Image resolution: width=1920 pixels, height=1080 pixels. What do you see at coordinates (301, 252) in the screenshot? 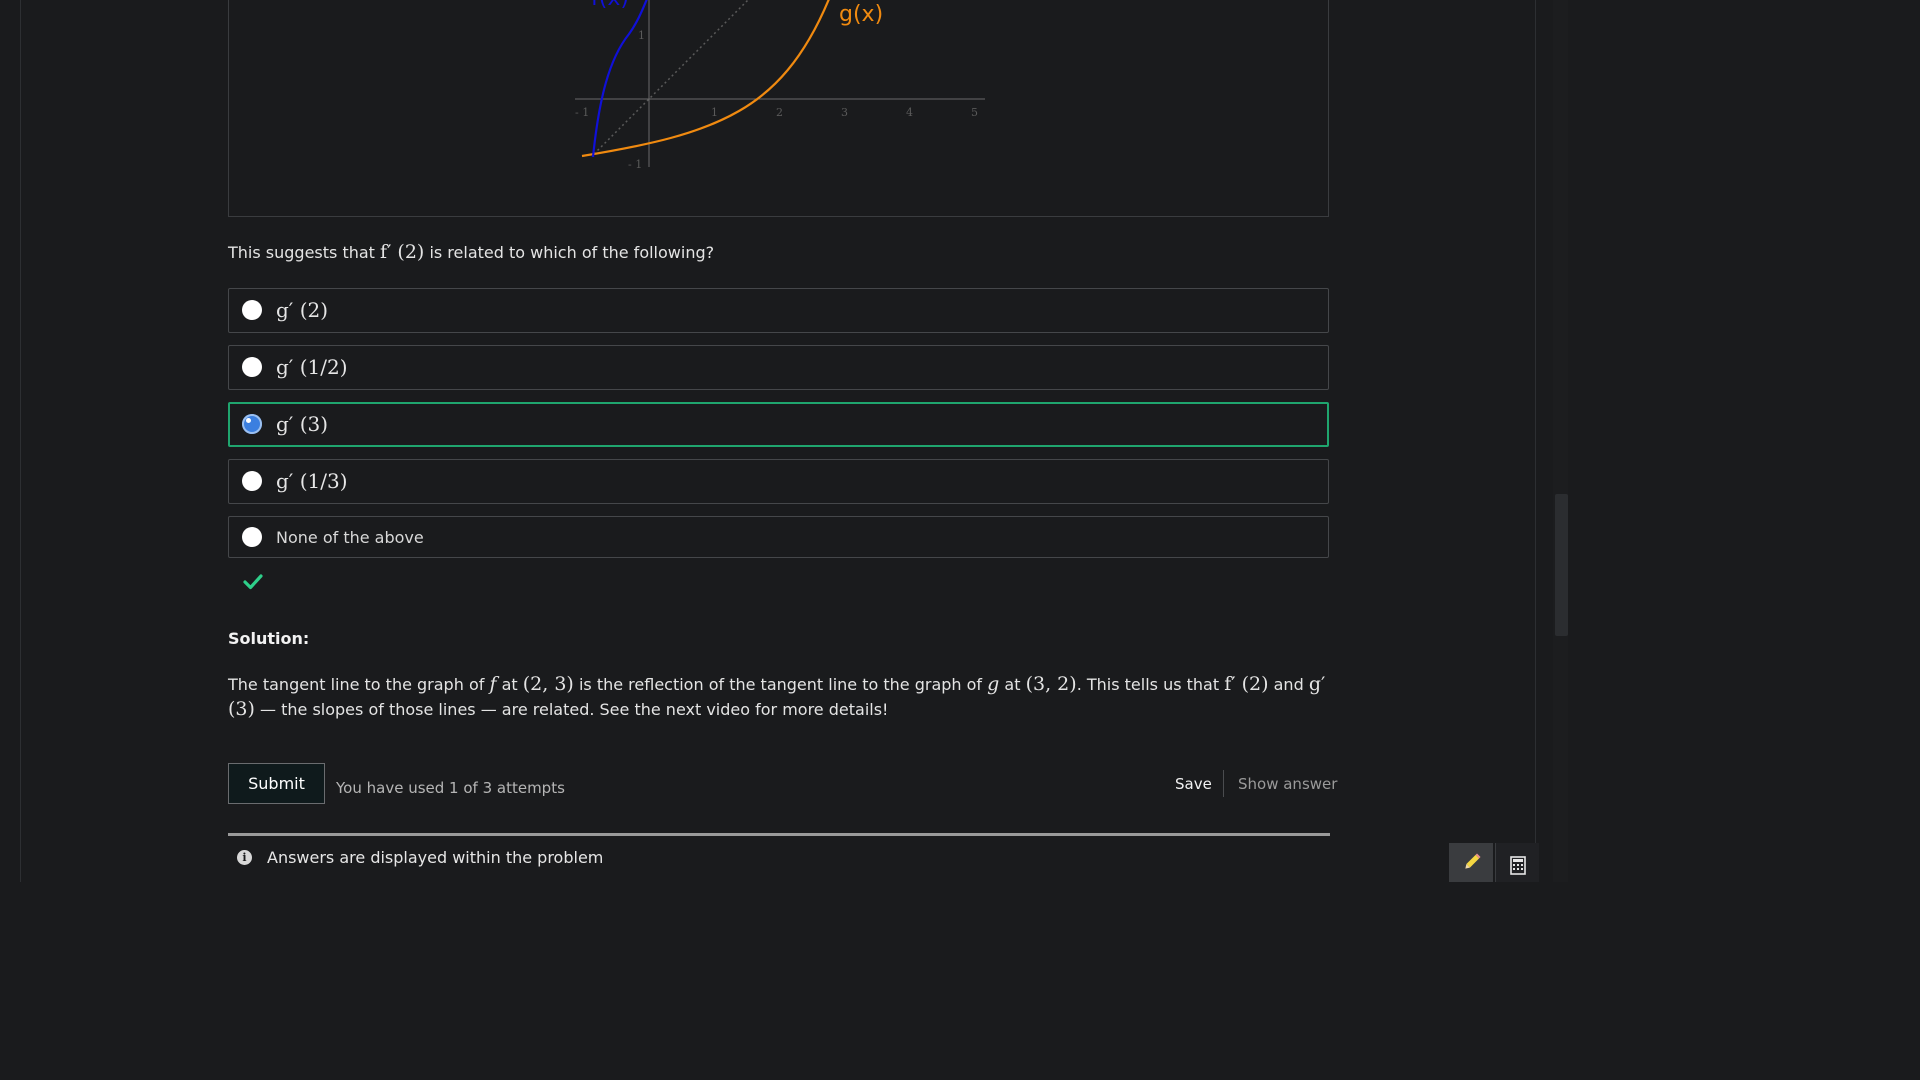
I see `question-prefix: This suggests that` at bounding box center [301, 252].